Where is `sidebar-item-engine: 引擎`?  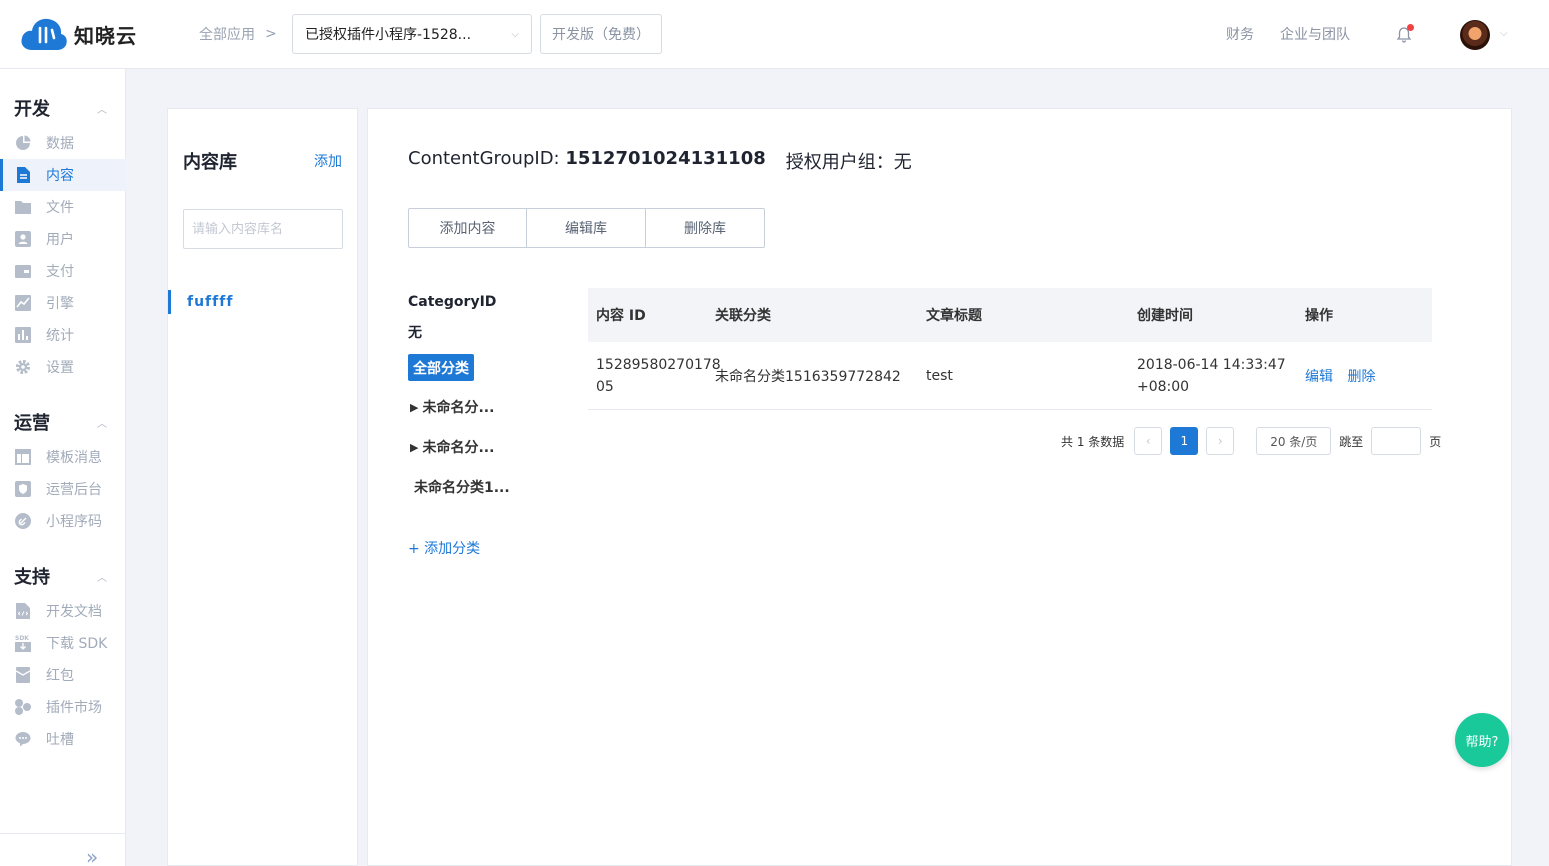 sidebar-item-engine: 引擎 is located at coordinates (63, 303).